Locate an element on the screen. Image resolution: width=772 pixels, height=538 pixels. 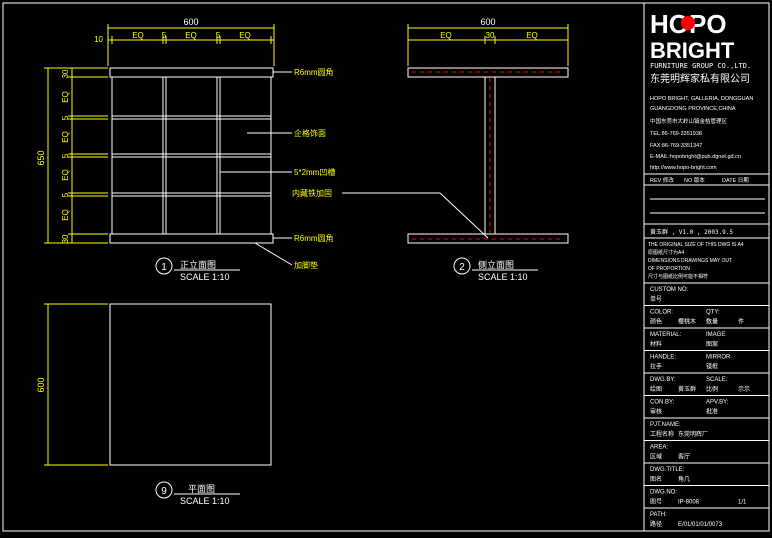
note-0: THE ORIGINAL SIZE OF THIS DWG IS A4 is located at coordinates (696, 245).